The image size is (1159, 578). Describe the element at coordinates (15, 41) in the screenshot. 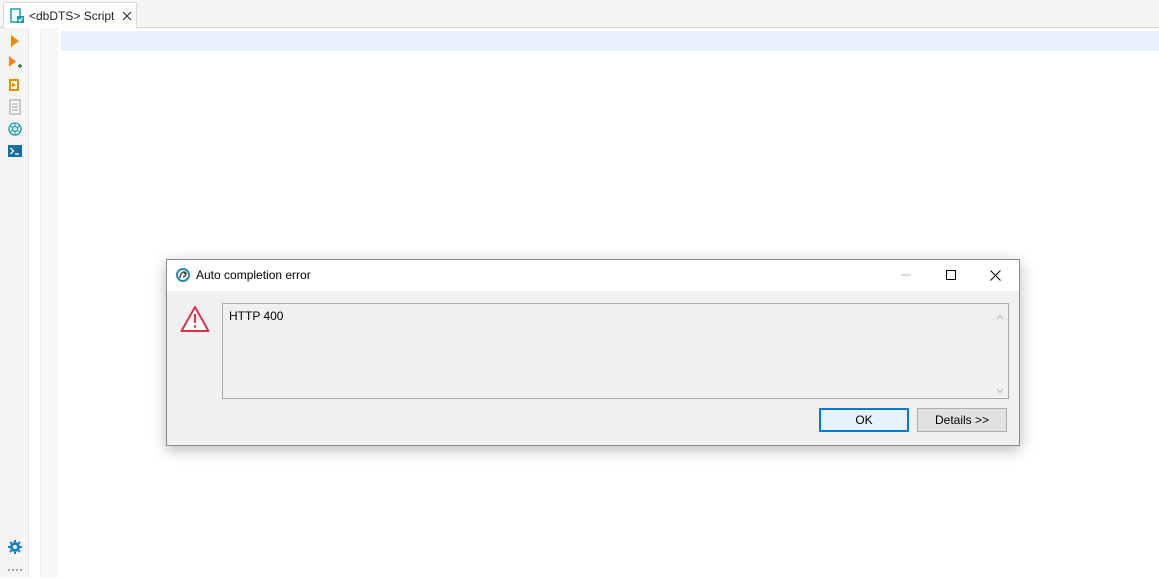

I see `run-icon` at that location.